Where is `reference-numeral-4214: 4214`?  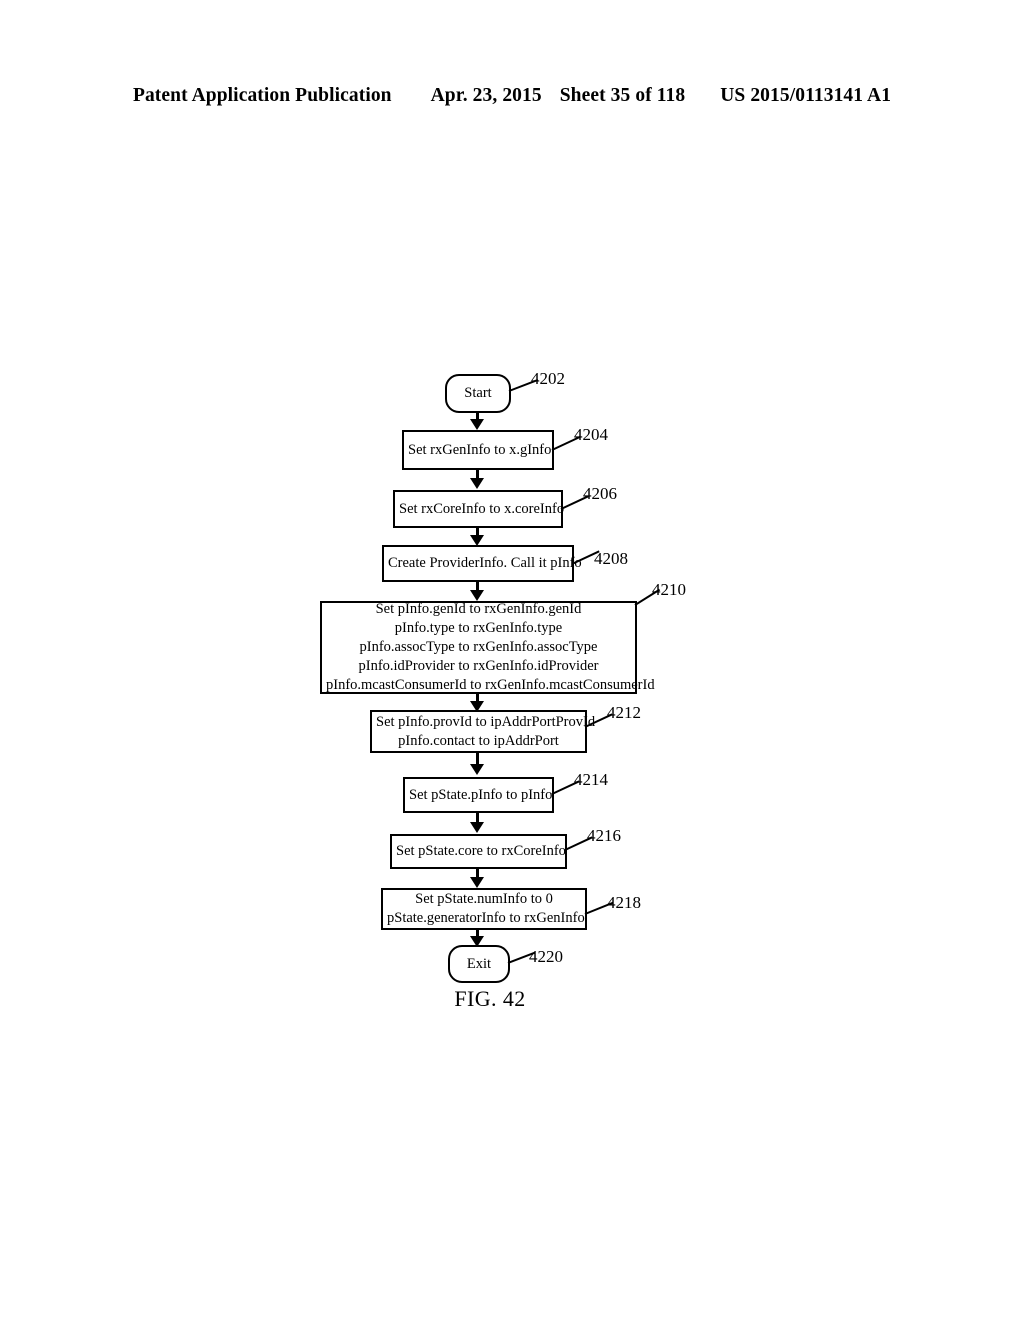 reference-numeral-4214: 4214 is located at coordinates (591, 779).